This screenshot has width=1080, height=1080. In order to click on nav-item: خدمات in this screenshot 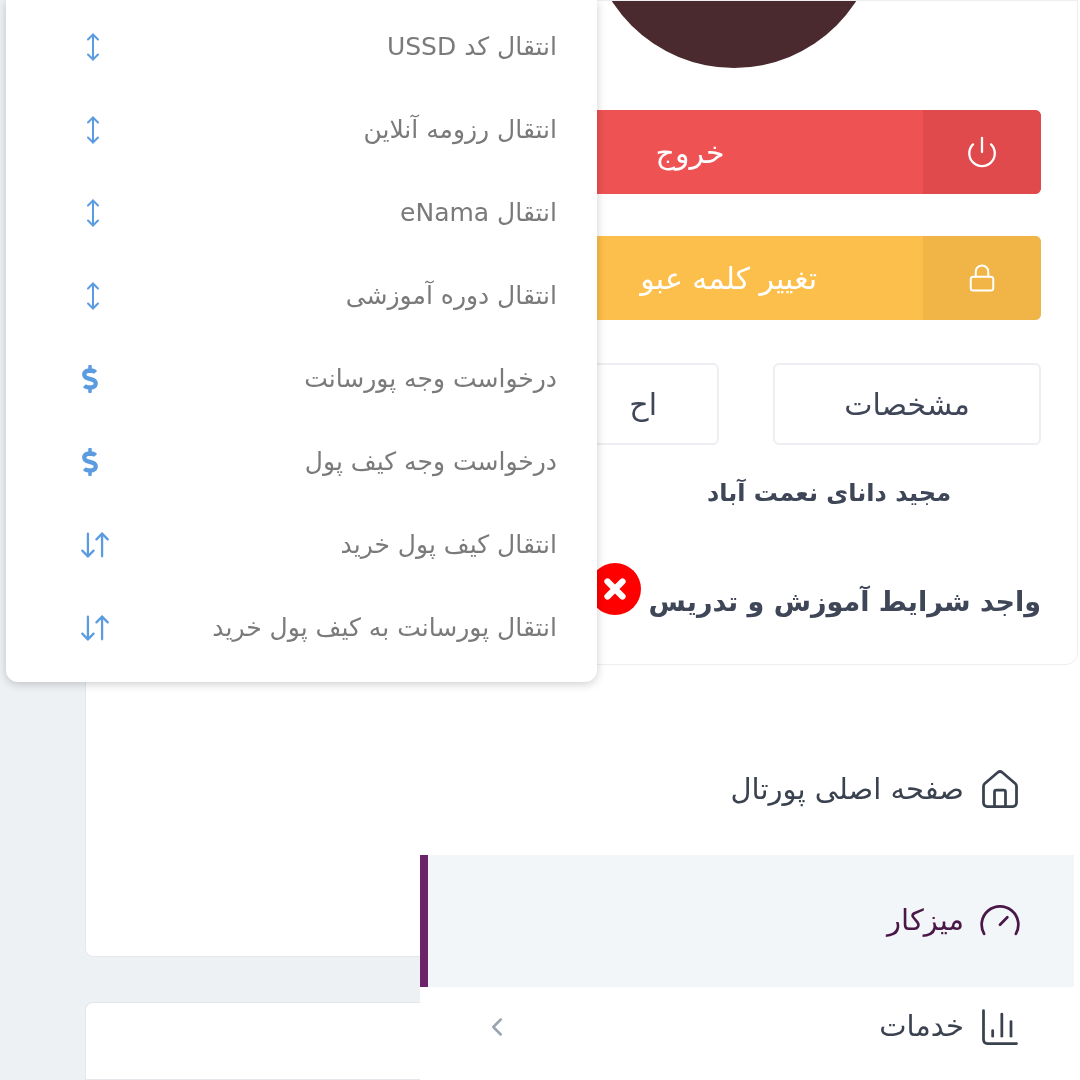, I will do `click(747, 1026)`.